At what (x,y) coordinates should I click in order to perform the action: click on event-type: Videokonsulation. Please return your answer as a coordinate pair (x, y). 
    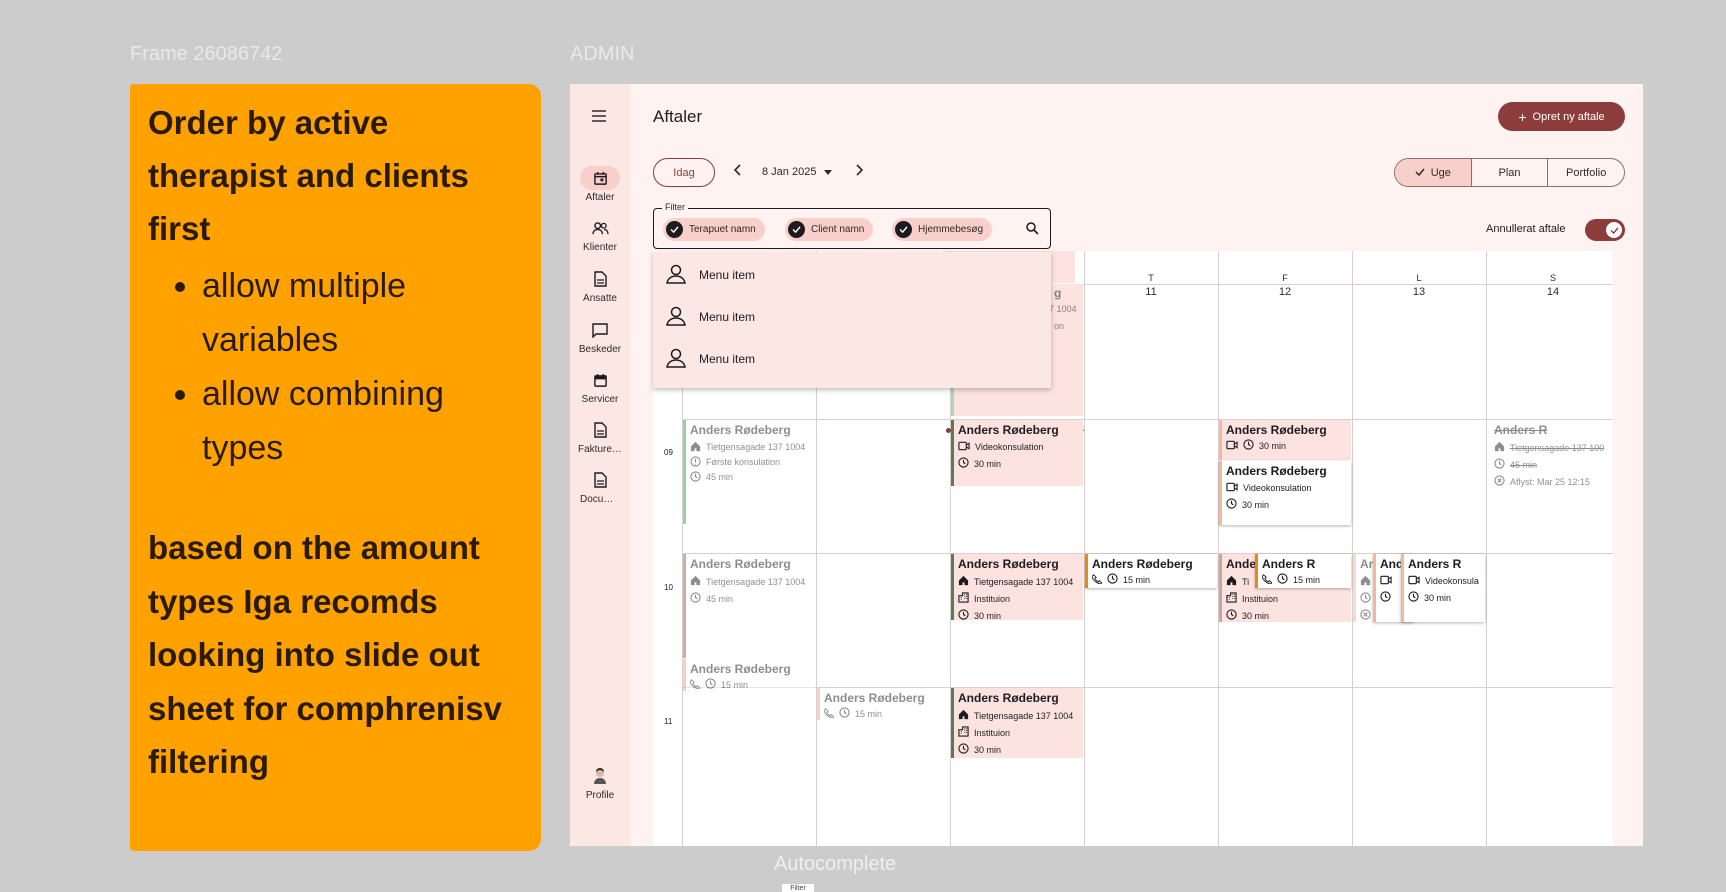
    Looking at the image, I should click on (1277, 488).